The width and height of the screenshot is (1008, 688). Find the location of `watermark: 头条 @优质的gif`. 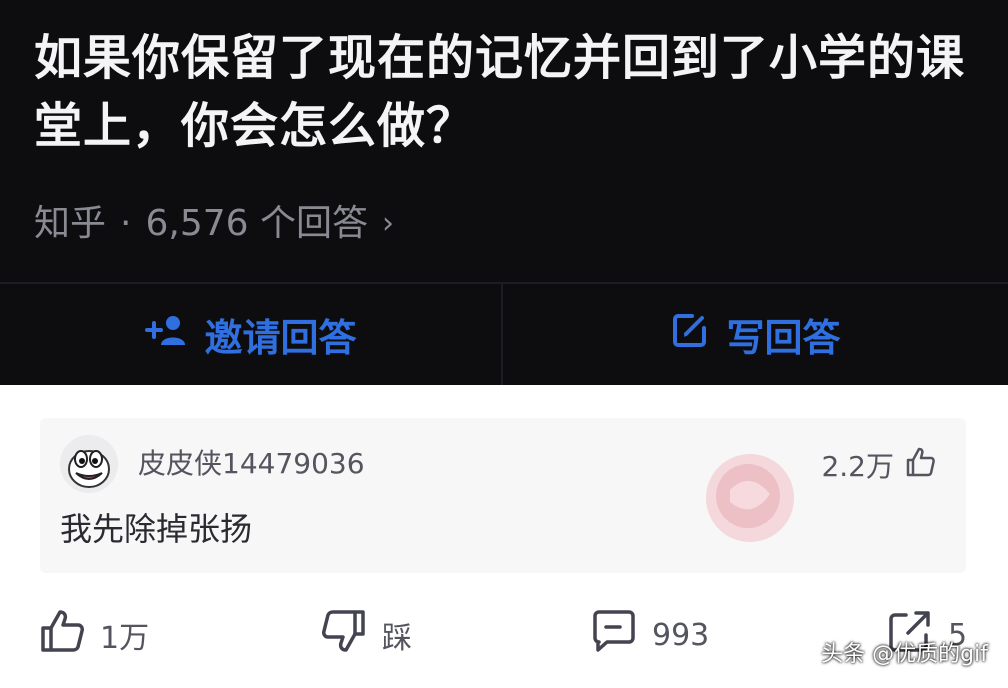

watermark: 头条 @优质的gif is located at coordinates (904, 654).